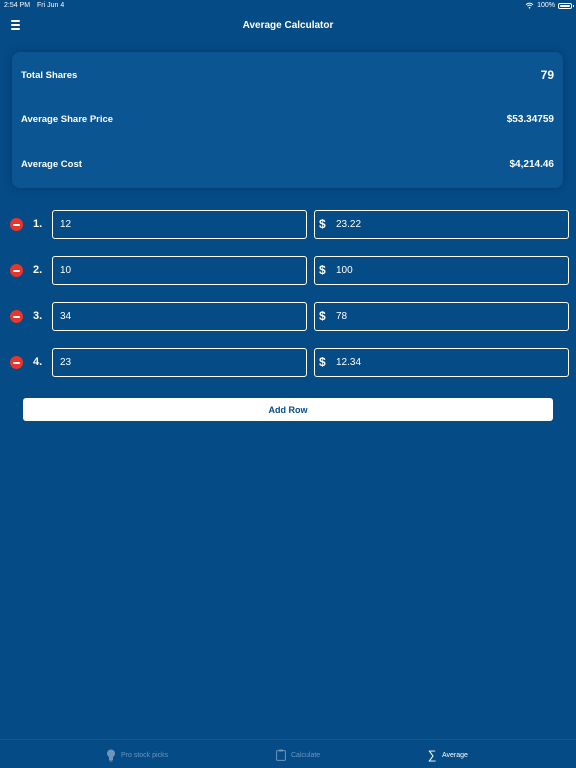 This screenshot has height=768, width=576. I want to click on entry-row: 3. 34 $ 78, so click(288, 317).